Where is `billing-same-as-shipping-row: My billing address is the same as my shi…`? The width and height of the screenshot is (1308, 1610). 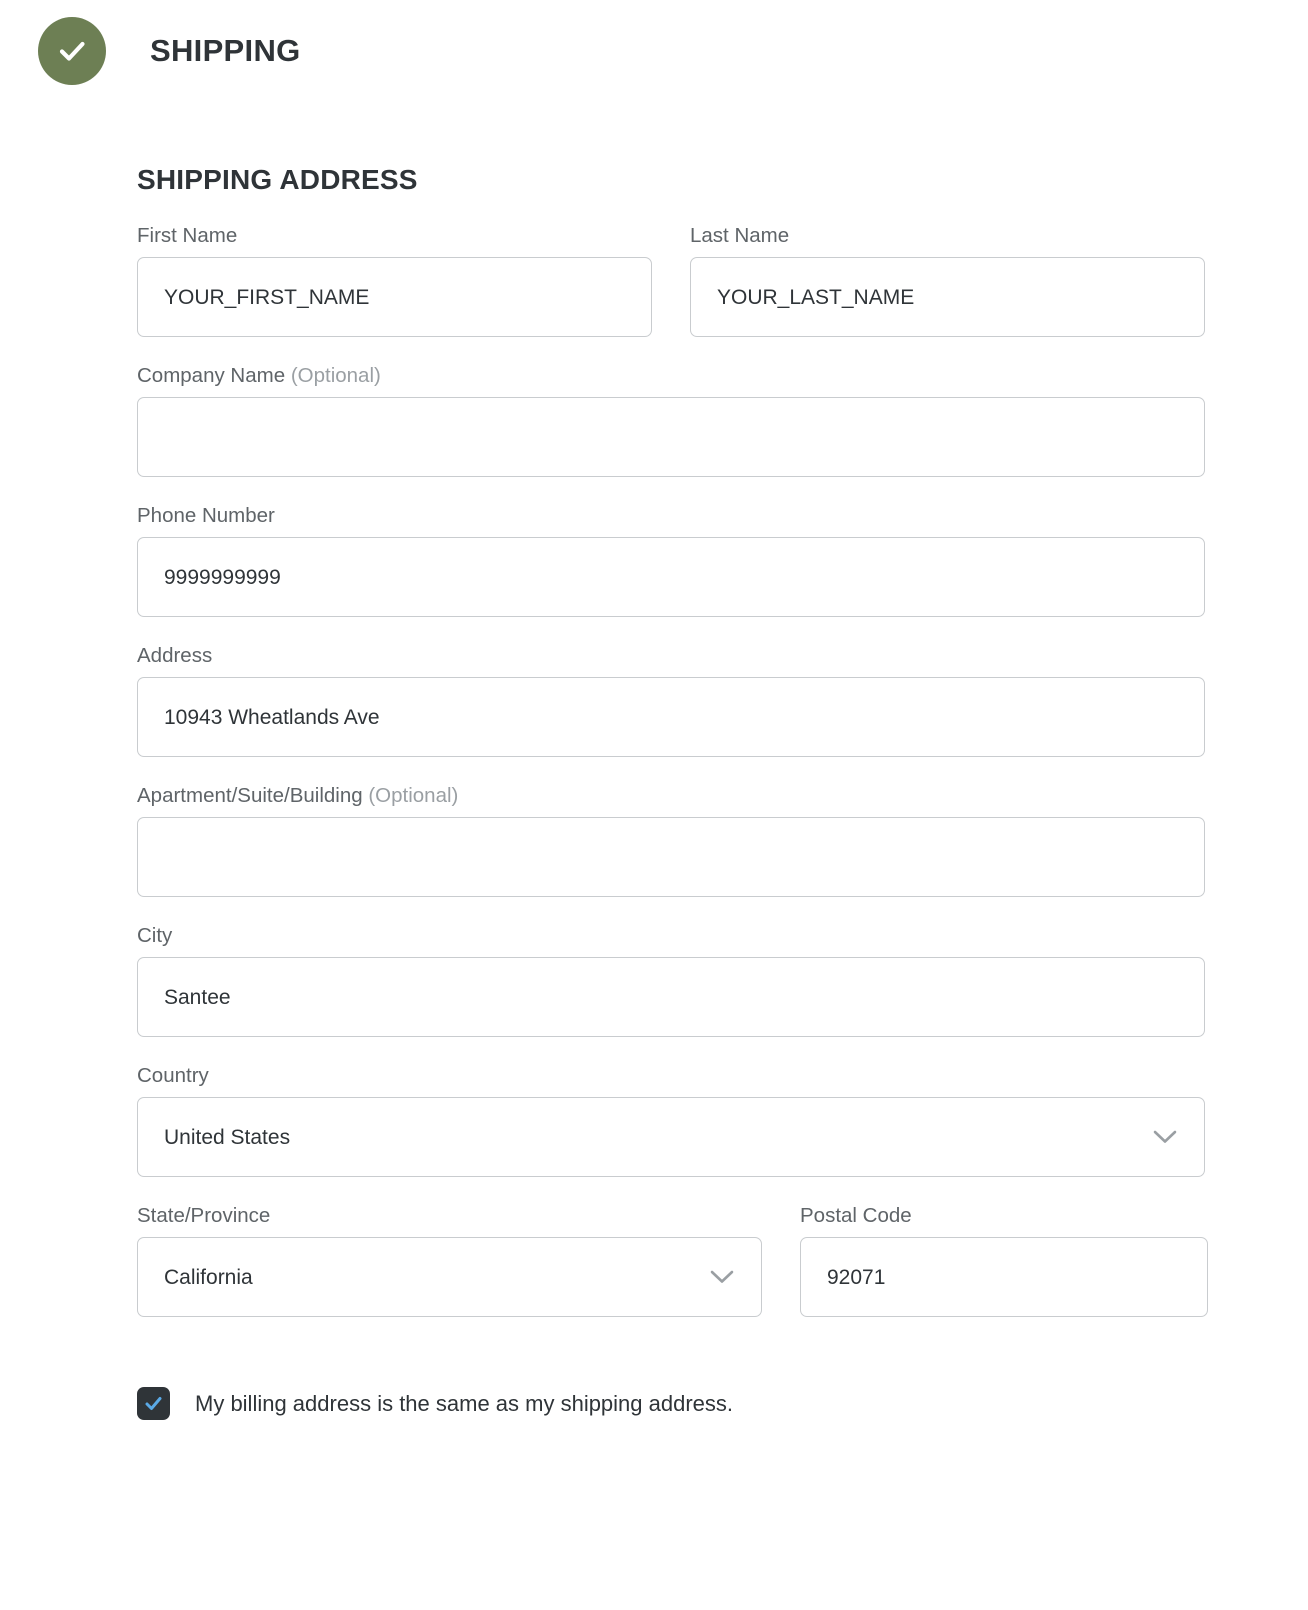
billing-same-as-shipping-row: My billing address is the same as my shi… is located at coordinates (722, 1403).